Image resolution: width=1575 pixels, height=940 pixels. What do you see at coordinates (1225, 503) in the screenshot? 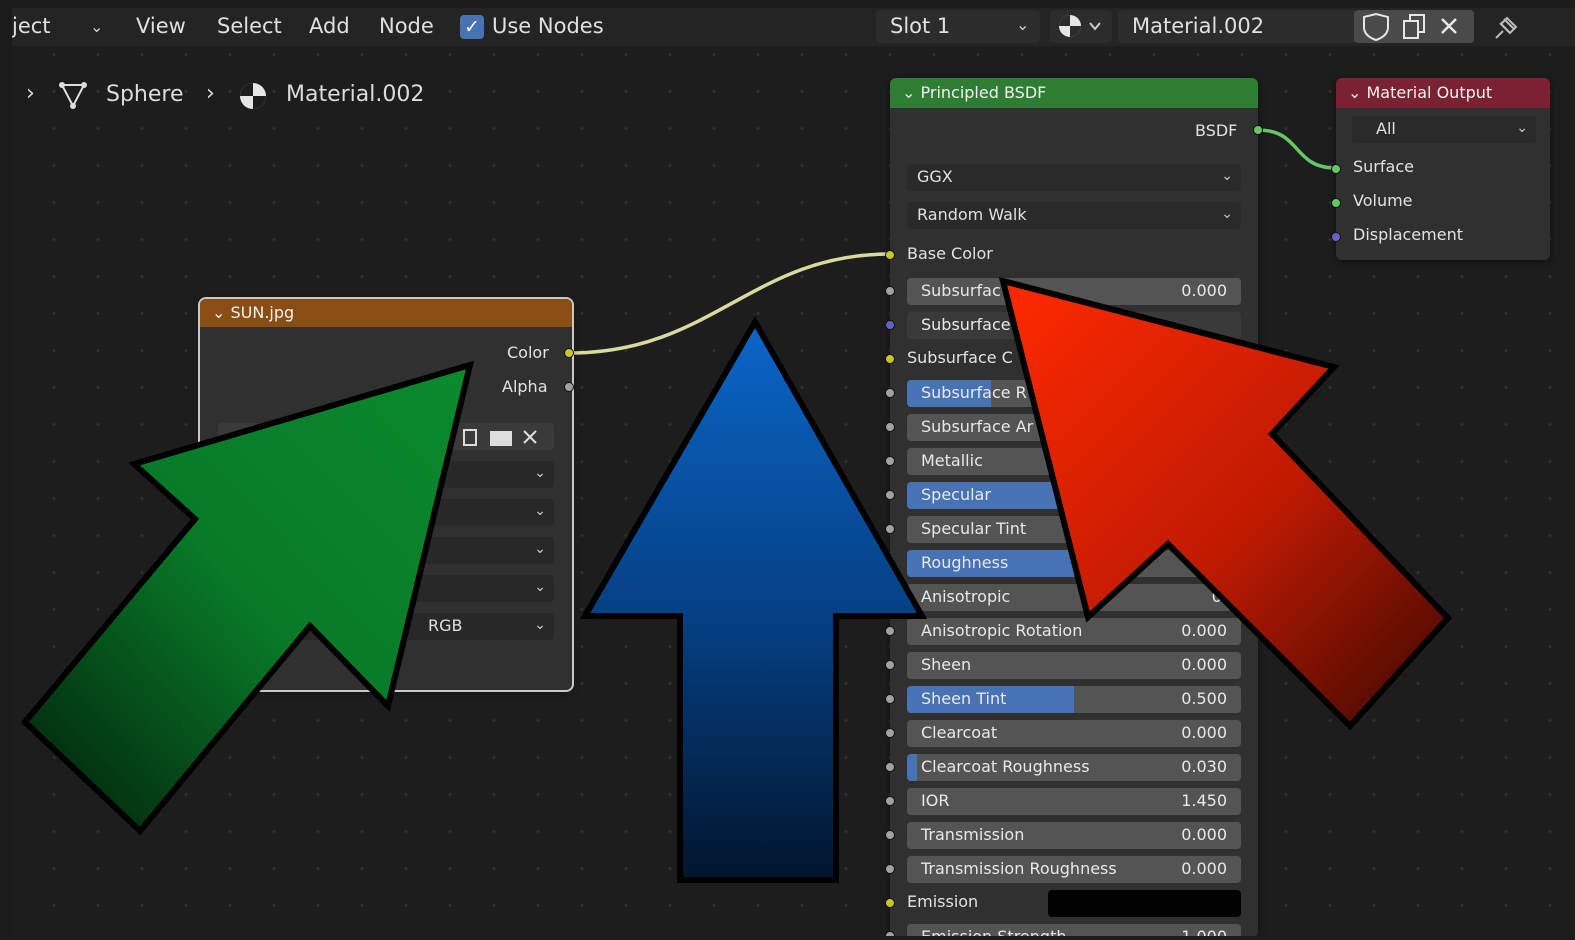
I see `red-arrow-icon` at bounding box center [1225, 503].